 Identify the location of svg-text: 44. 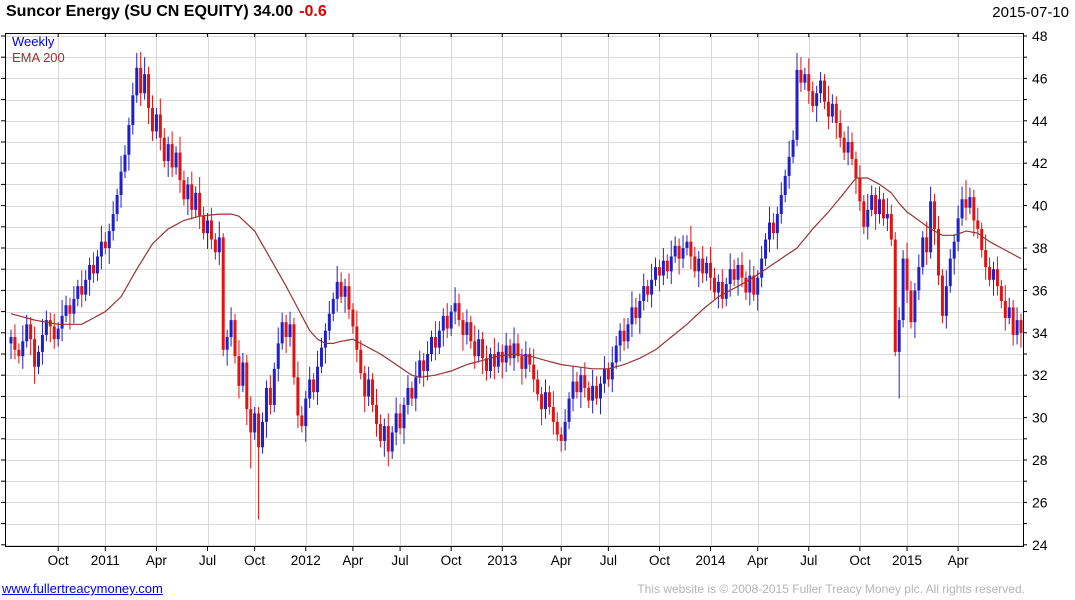
(1040, 121).